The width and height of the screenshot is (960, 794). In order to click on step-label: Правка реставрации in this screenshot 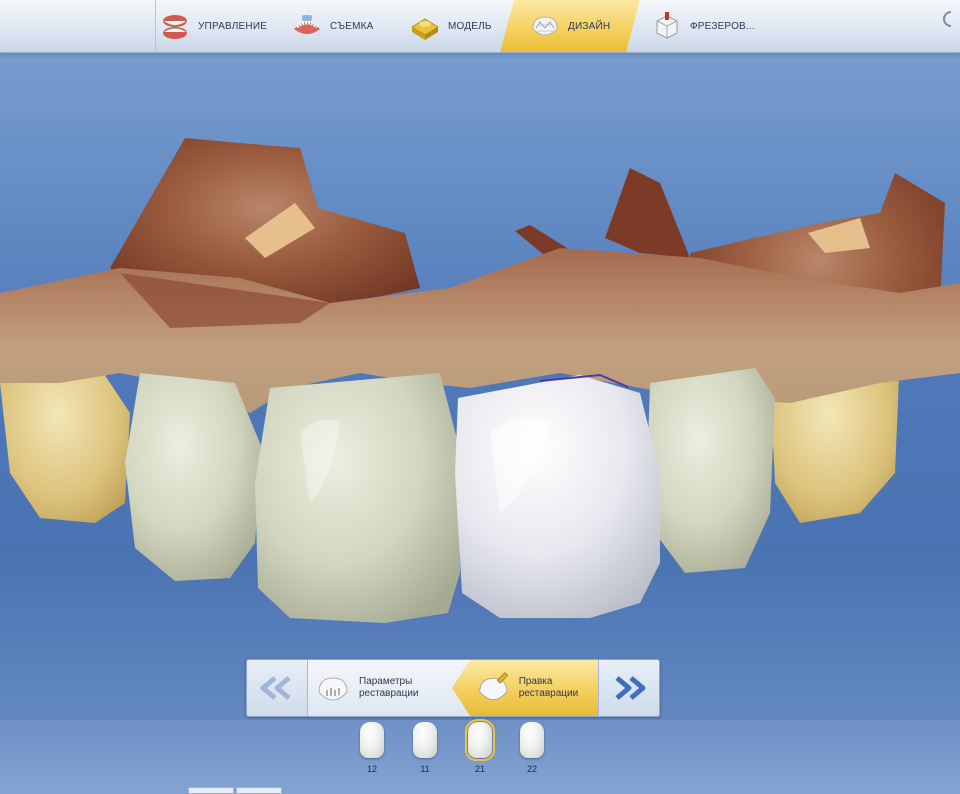, I will do `click(548, 687)`.